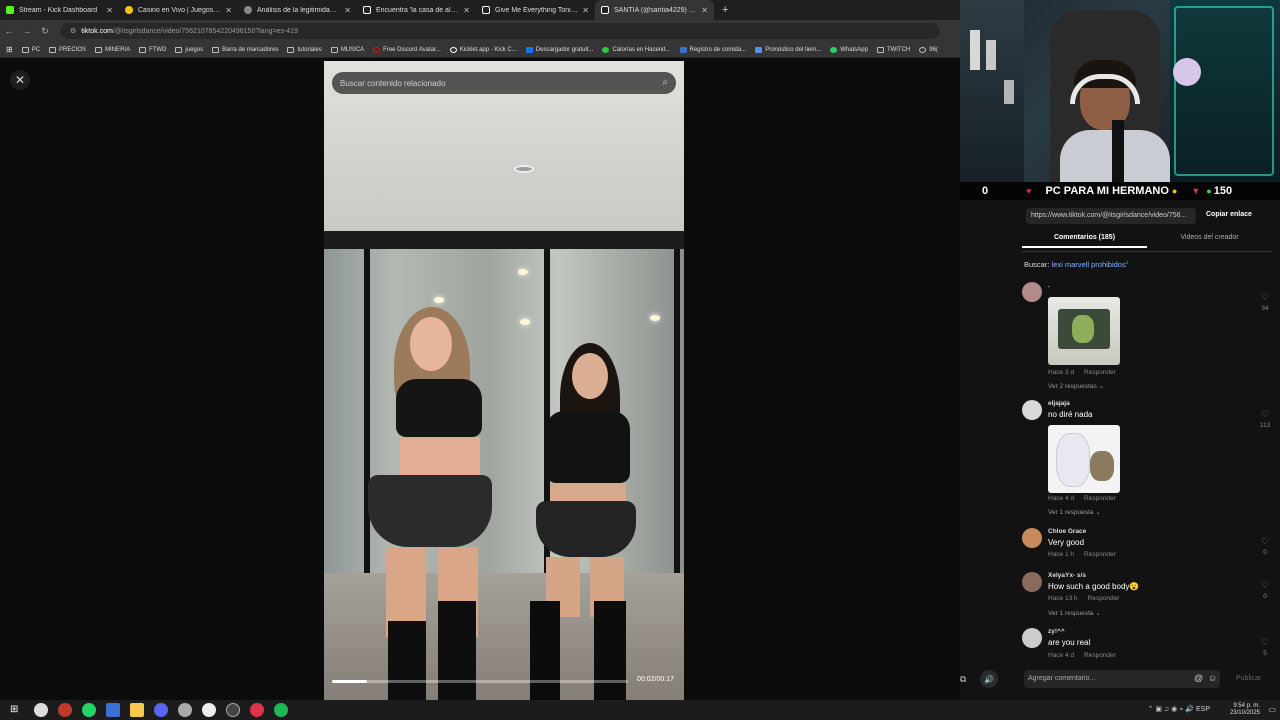 This screenshot has height=720, width=1280. I want to click on browser-tab-active: SANTIA (@santia4229) | Ti ✕, so click(654, 10).